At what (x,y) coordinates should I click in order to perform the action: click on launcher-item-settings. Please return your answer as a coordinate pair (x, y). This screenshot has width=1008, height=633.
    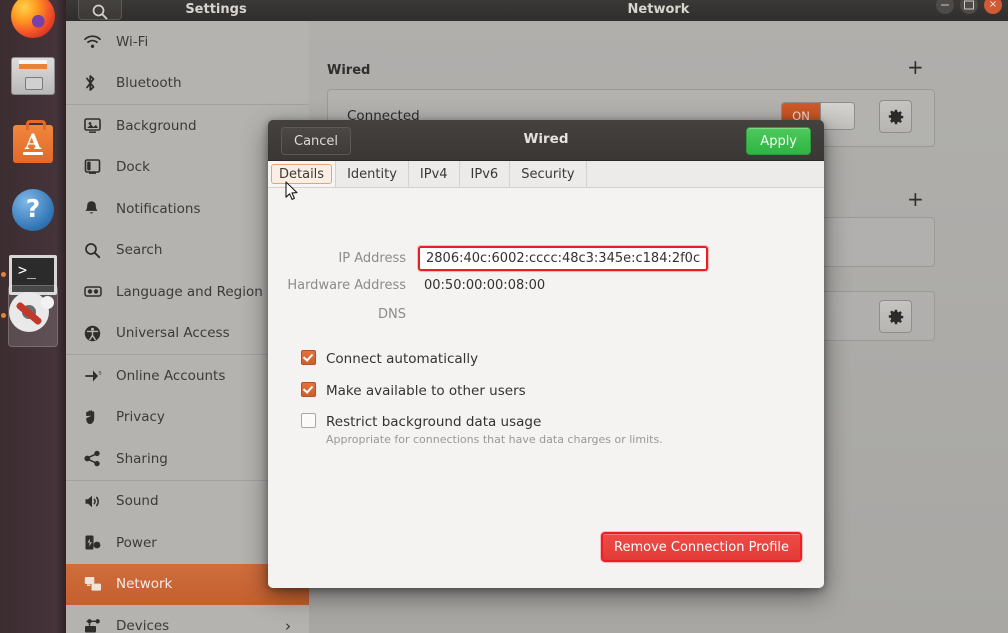
    Looking at the image, I should click on (29, 316).